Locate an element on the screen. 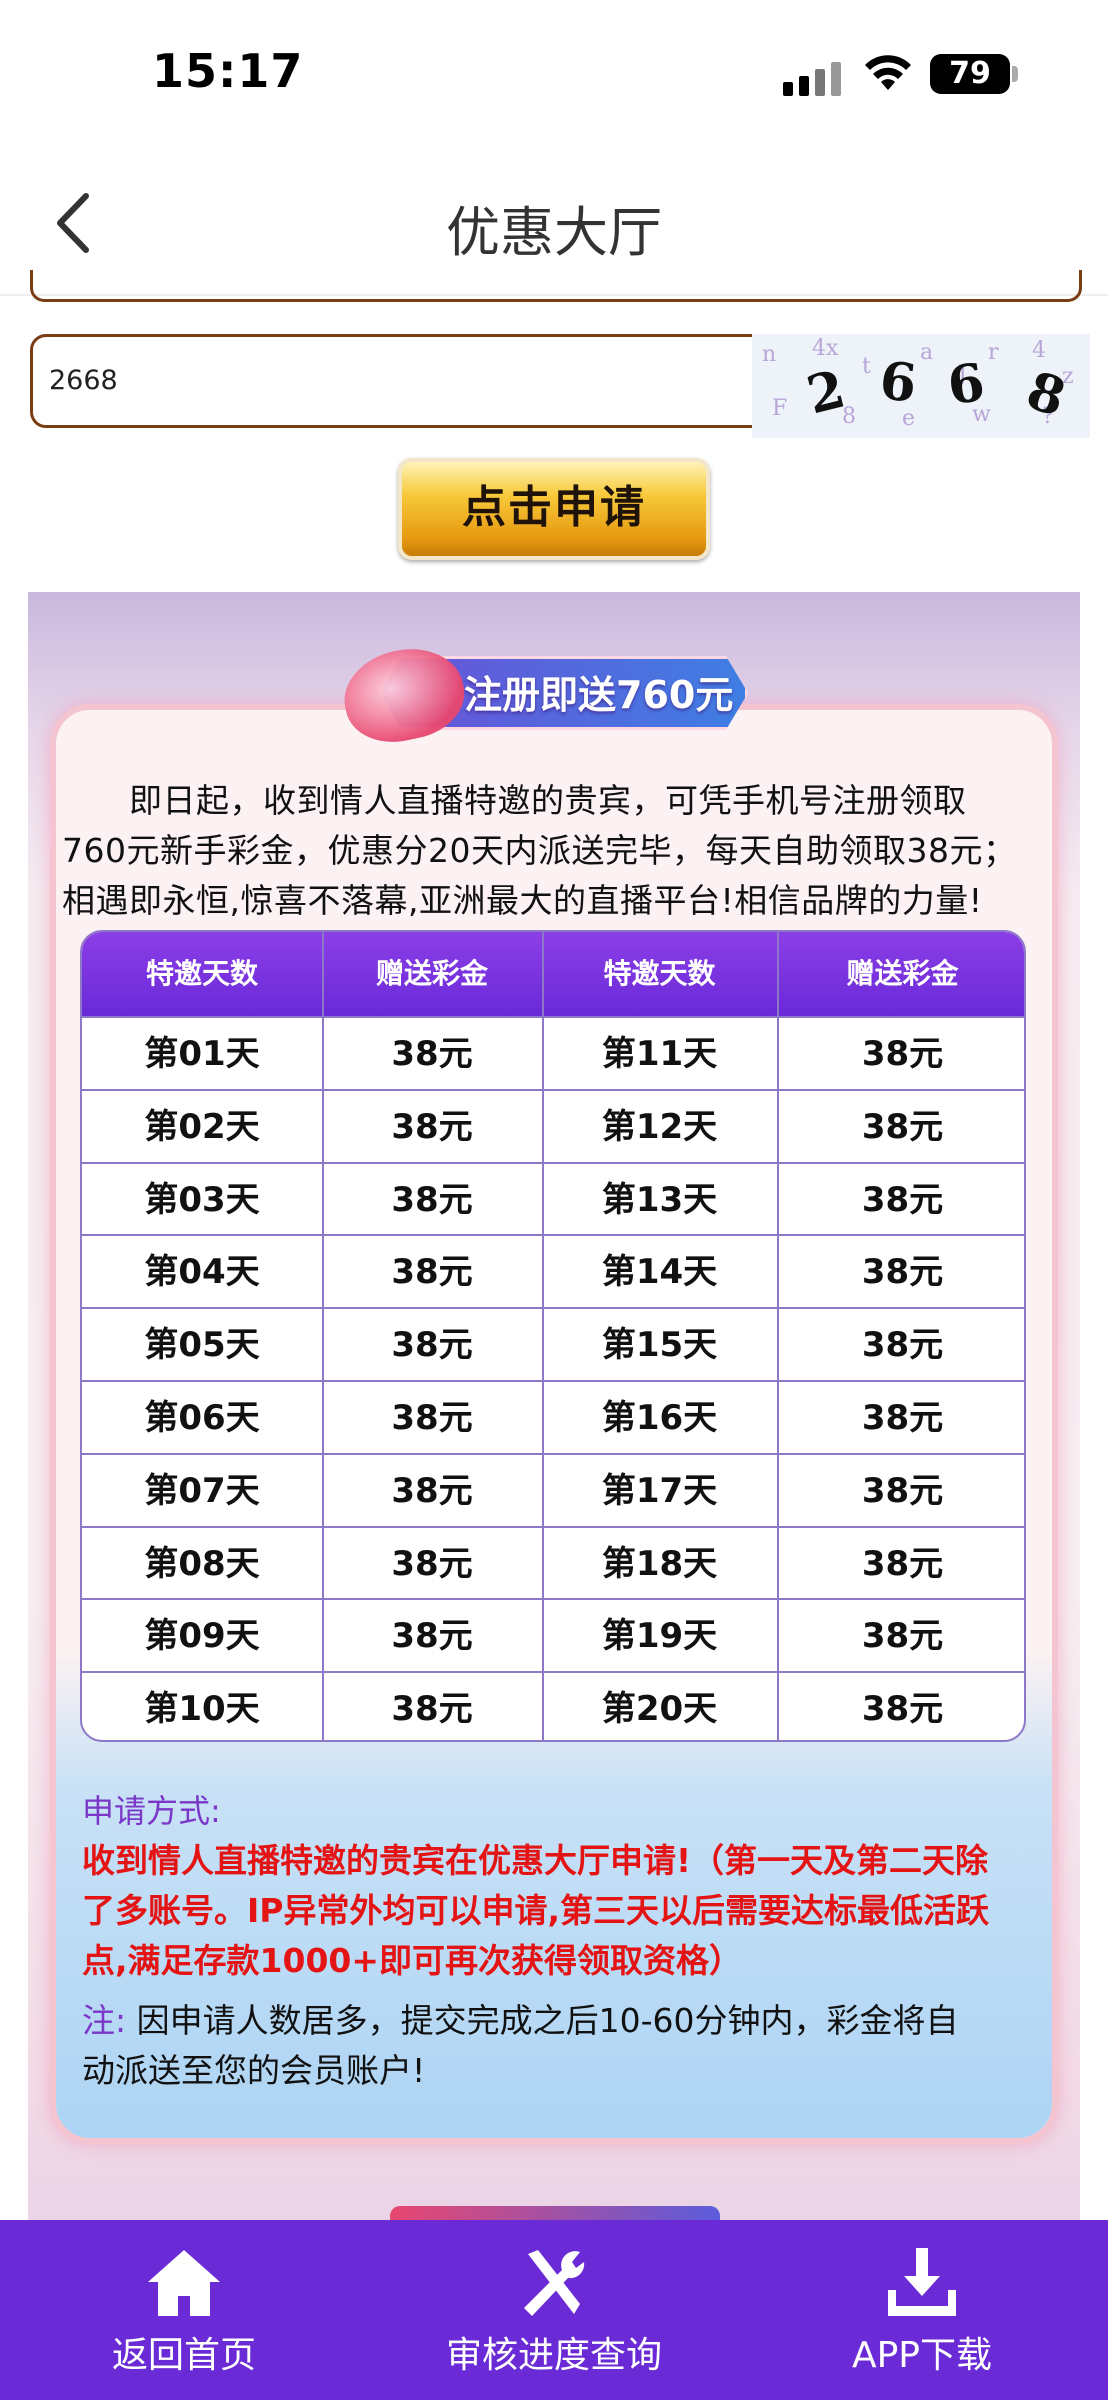  table-row: 第07天 38元 第17天 38元 is located at coordinates (553, 1489).